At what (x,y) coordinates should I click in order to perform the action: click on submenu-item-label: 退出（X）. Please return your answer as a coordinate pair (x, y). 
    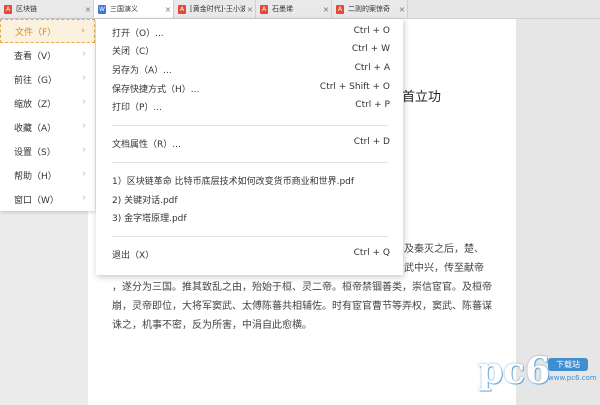
    Looking at the image, I should click on (133, 256).